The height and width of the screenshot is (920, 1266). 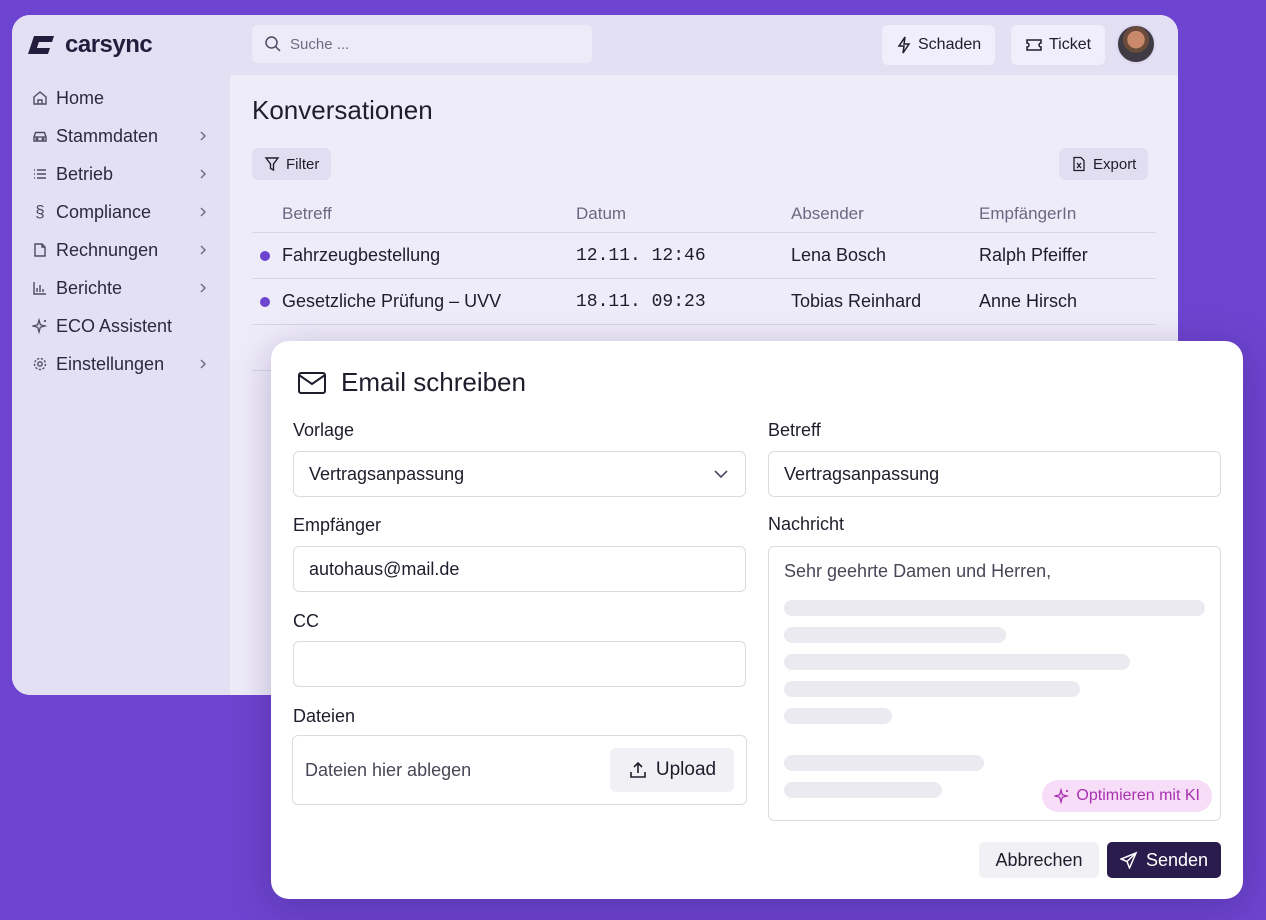 I want to click on column-header-betreff: Betreff, so click(x=414, y=214).